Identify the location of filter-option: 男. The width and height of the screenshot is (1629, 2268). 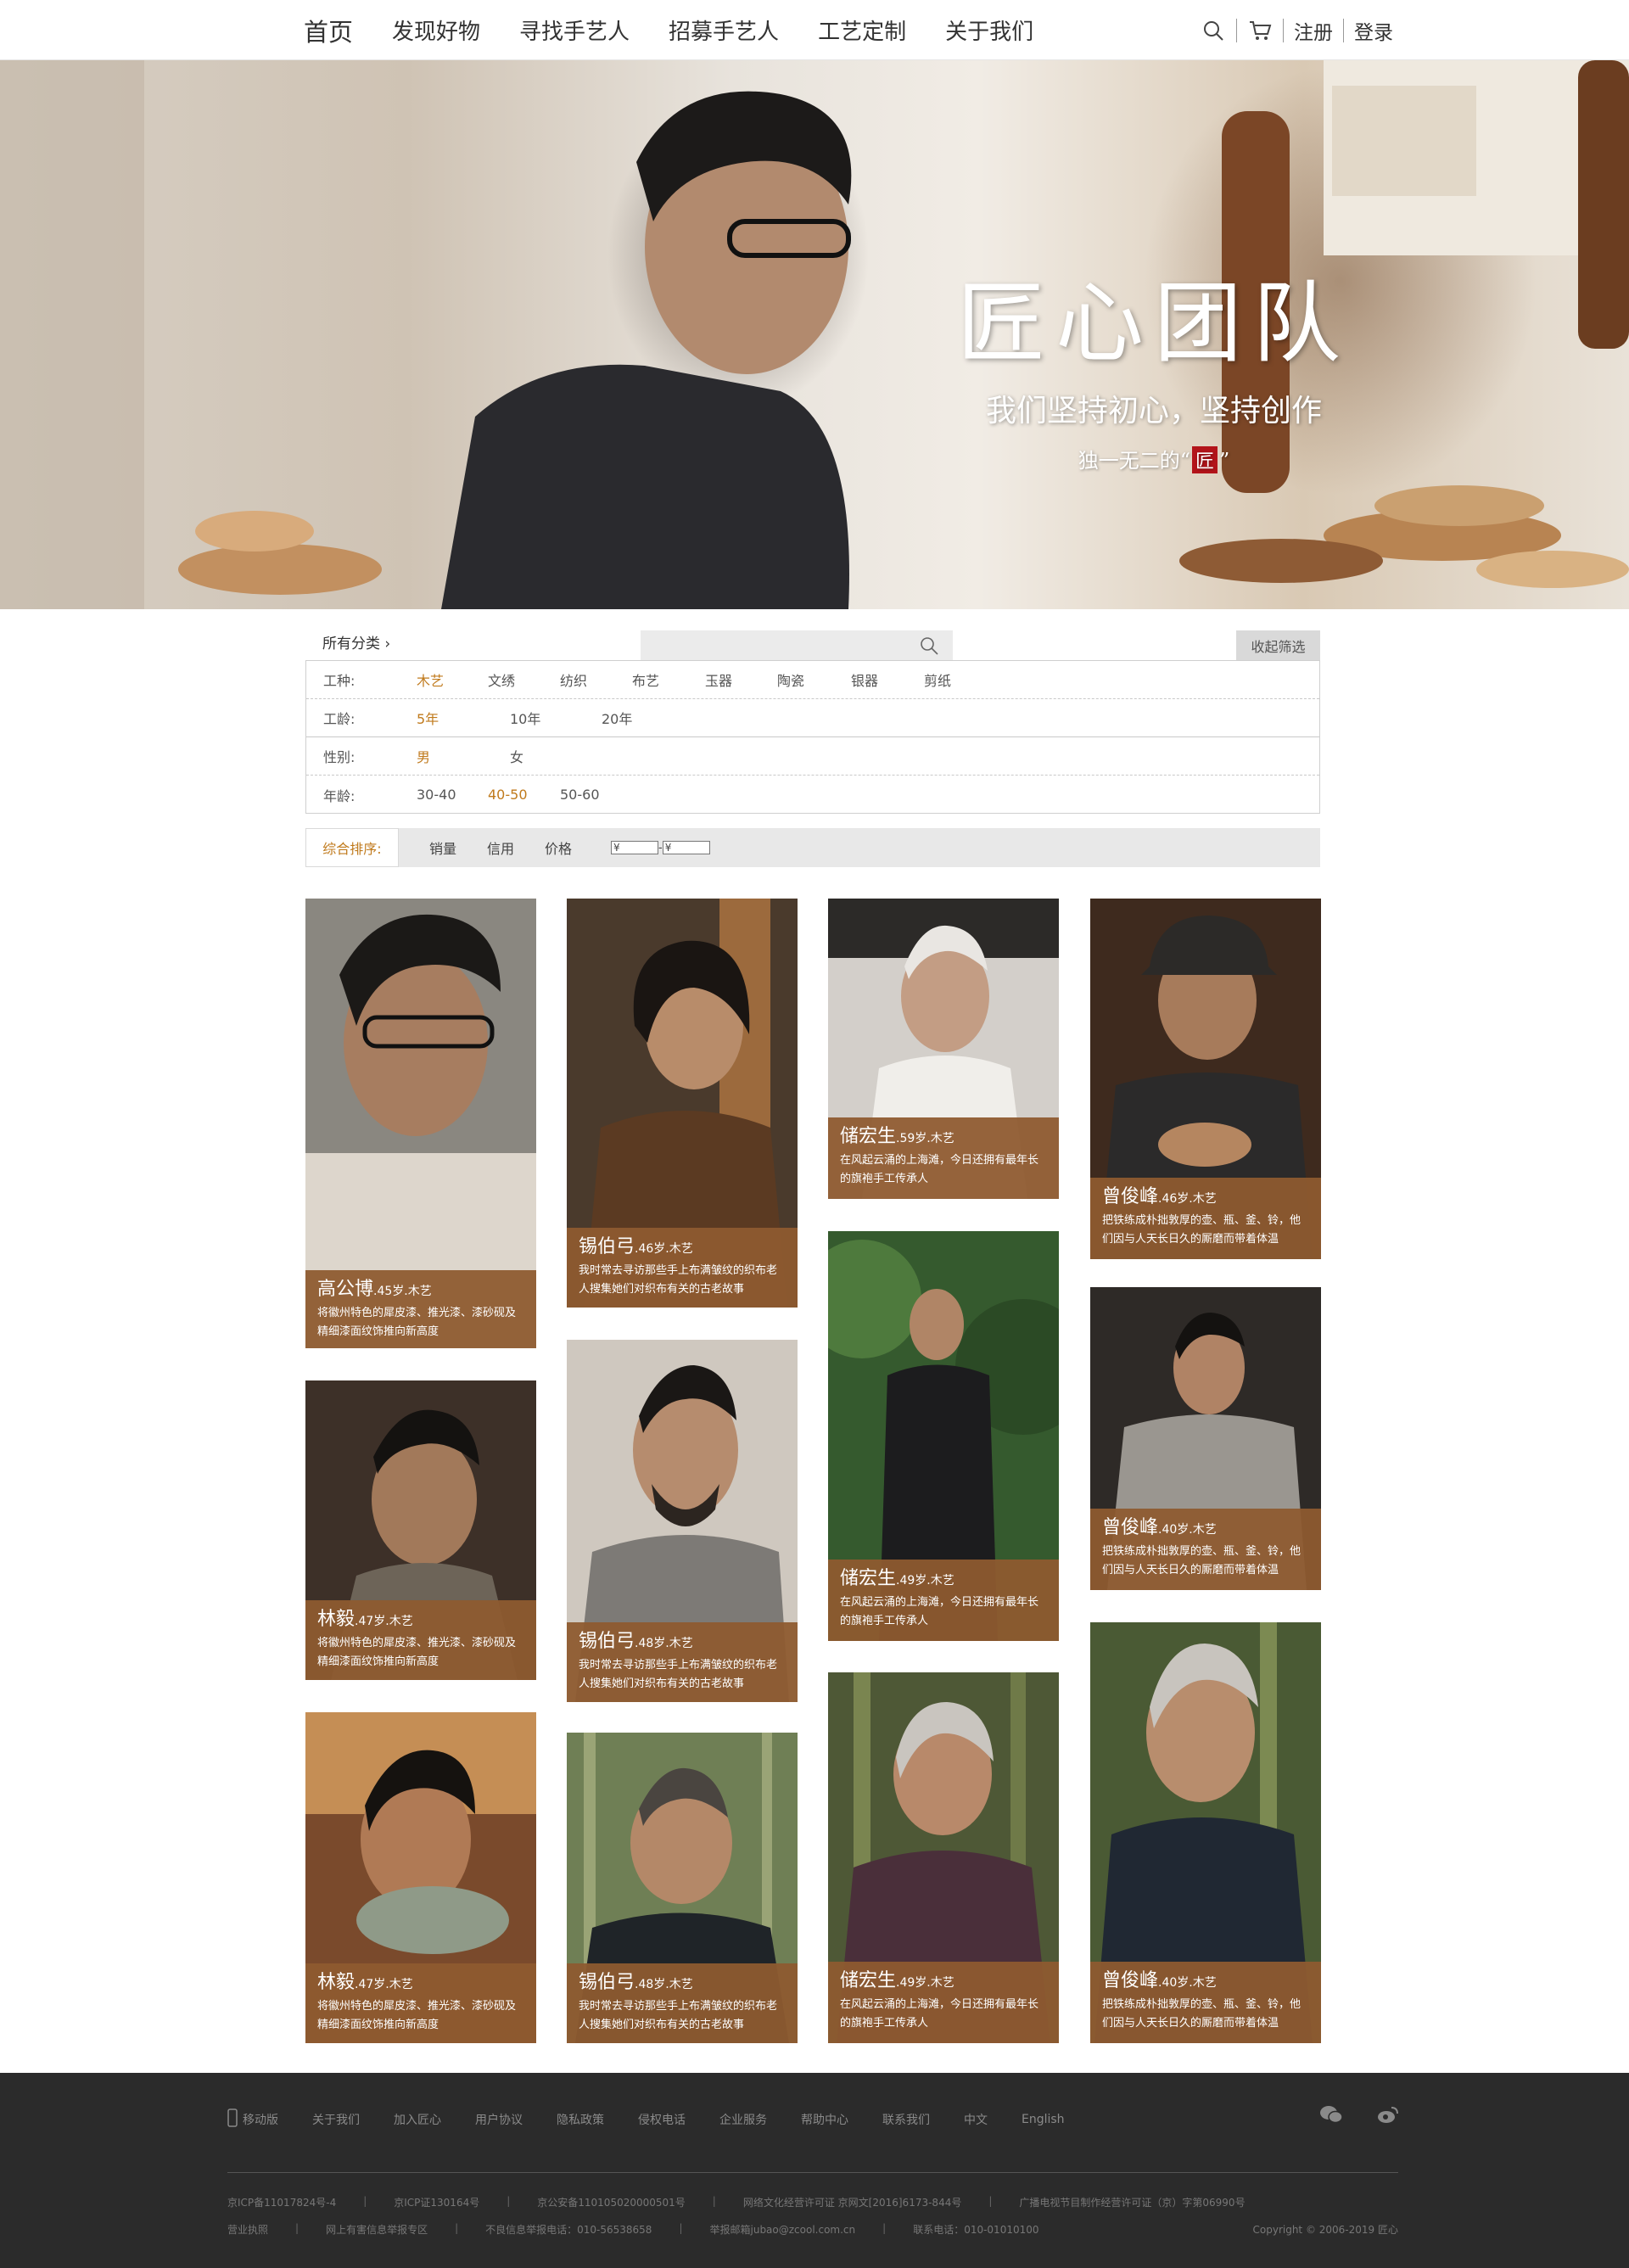
(423, 756).